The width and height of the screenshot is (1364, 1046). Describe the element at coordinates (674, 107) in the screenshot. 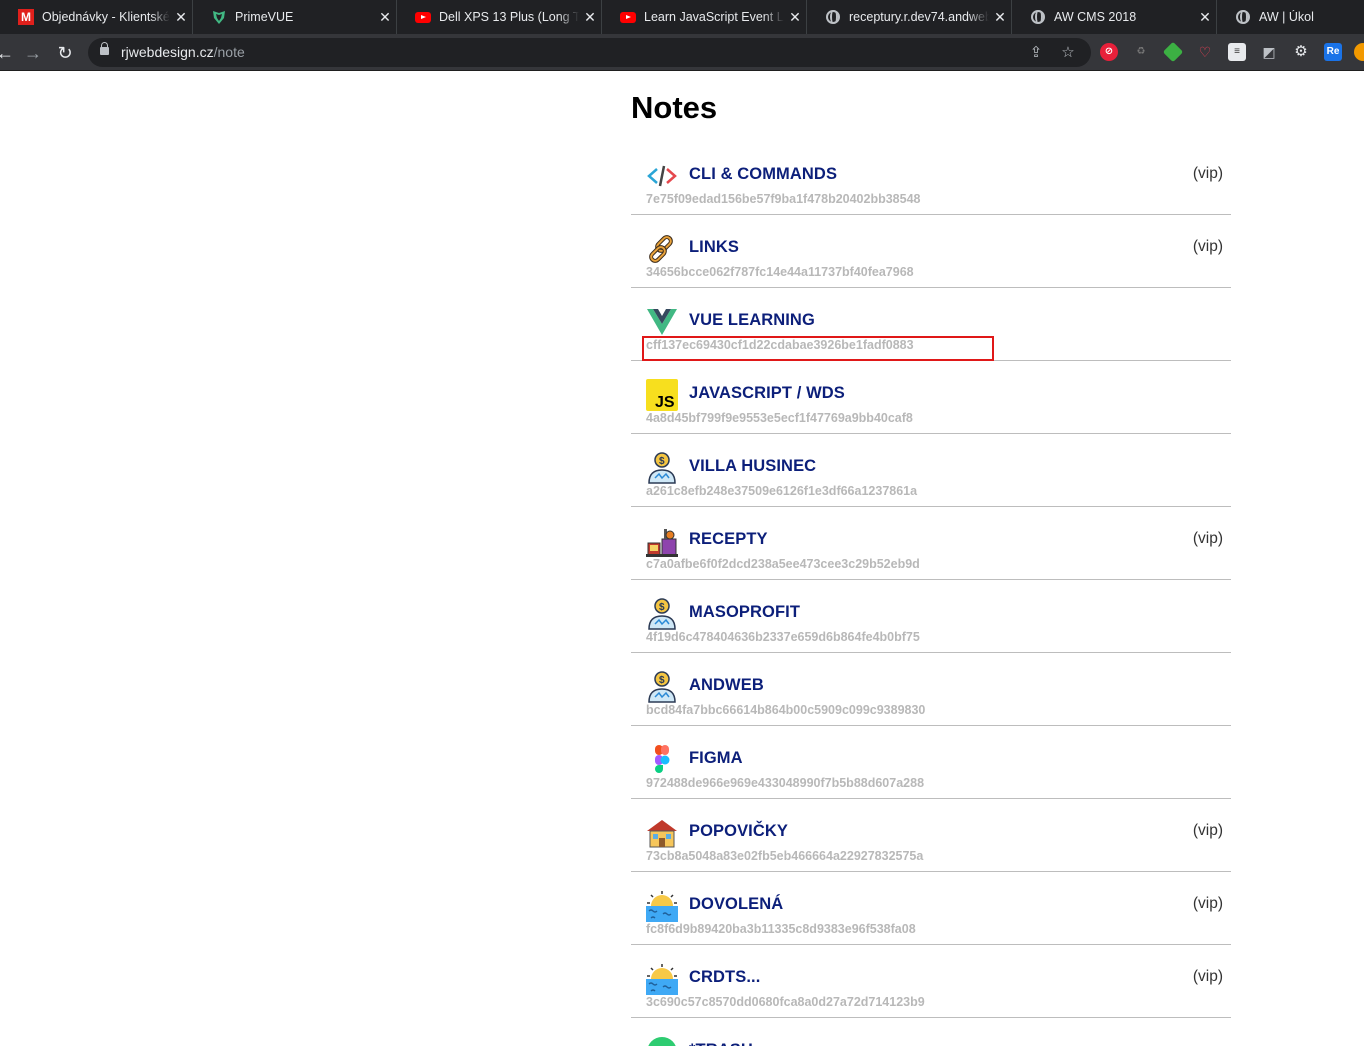

I see `page-title: Notes` at that location.